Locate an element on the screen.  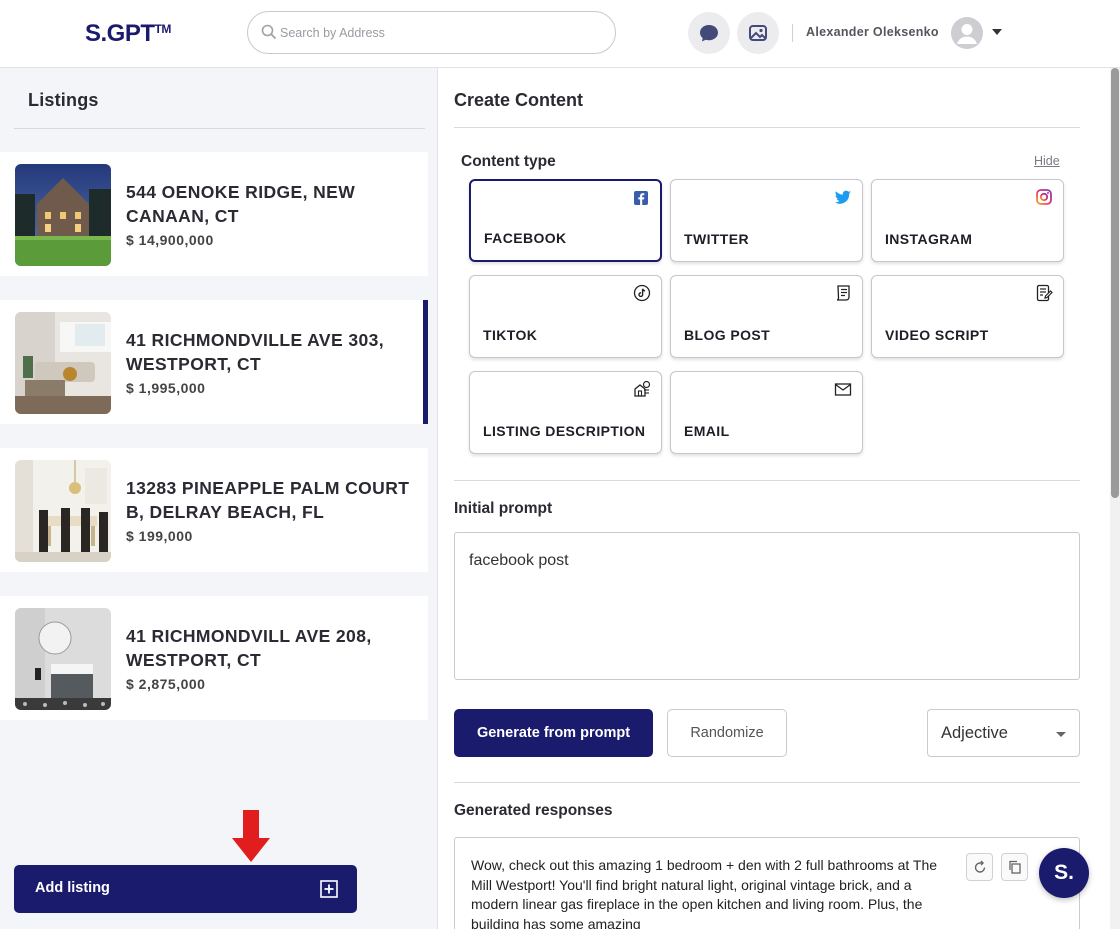
facebook-icon is located at coordinates (641, 198).